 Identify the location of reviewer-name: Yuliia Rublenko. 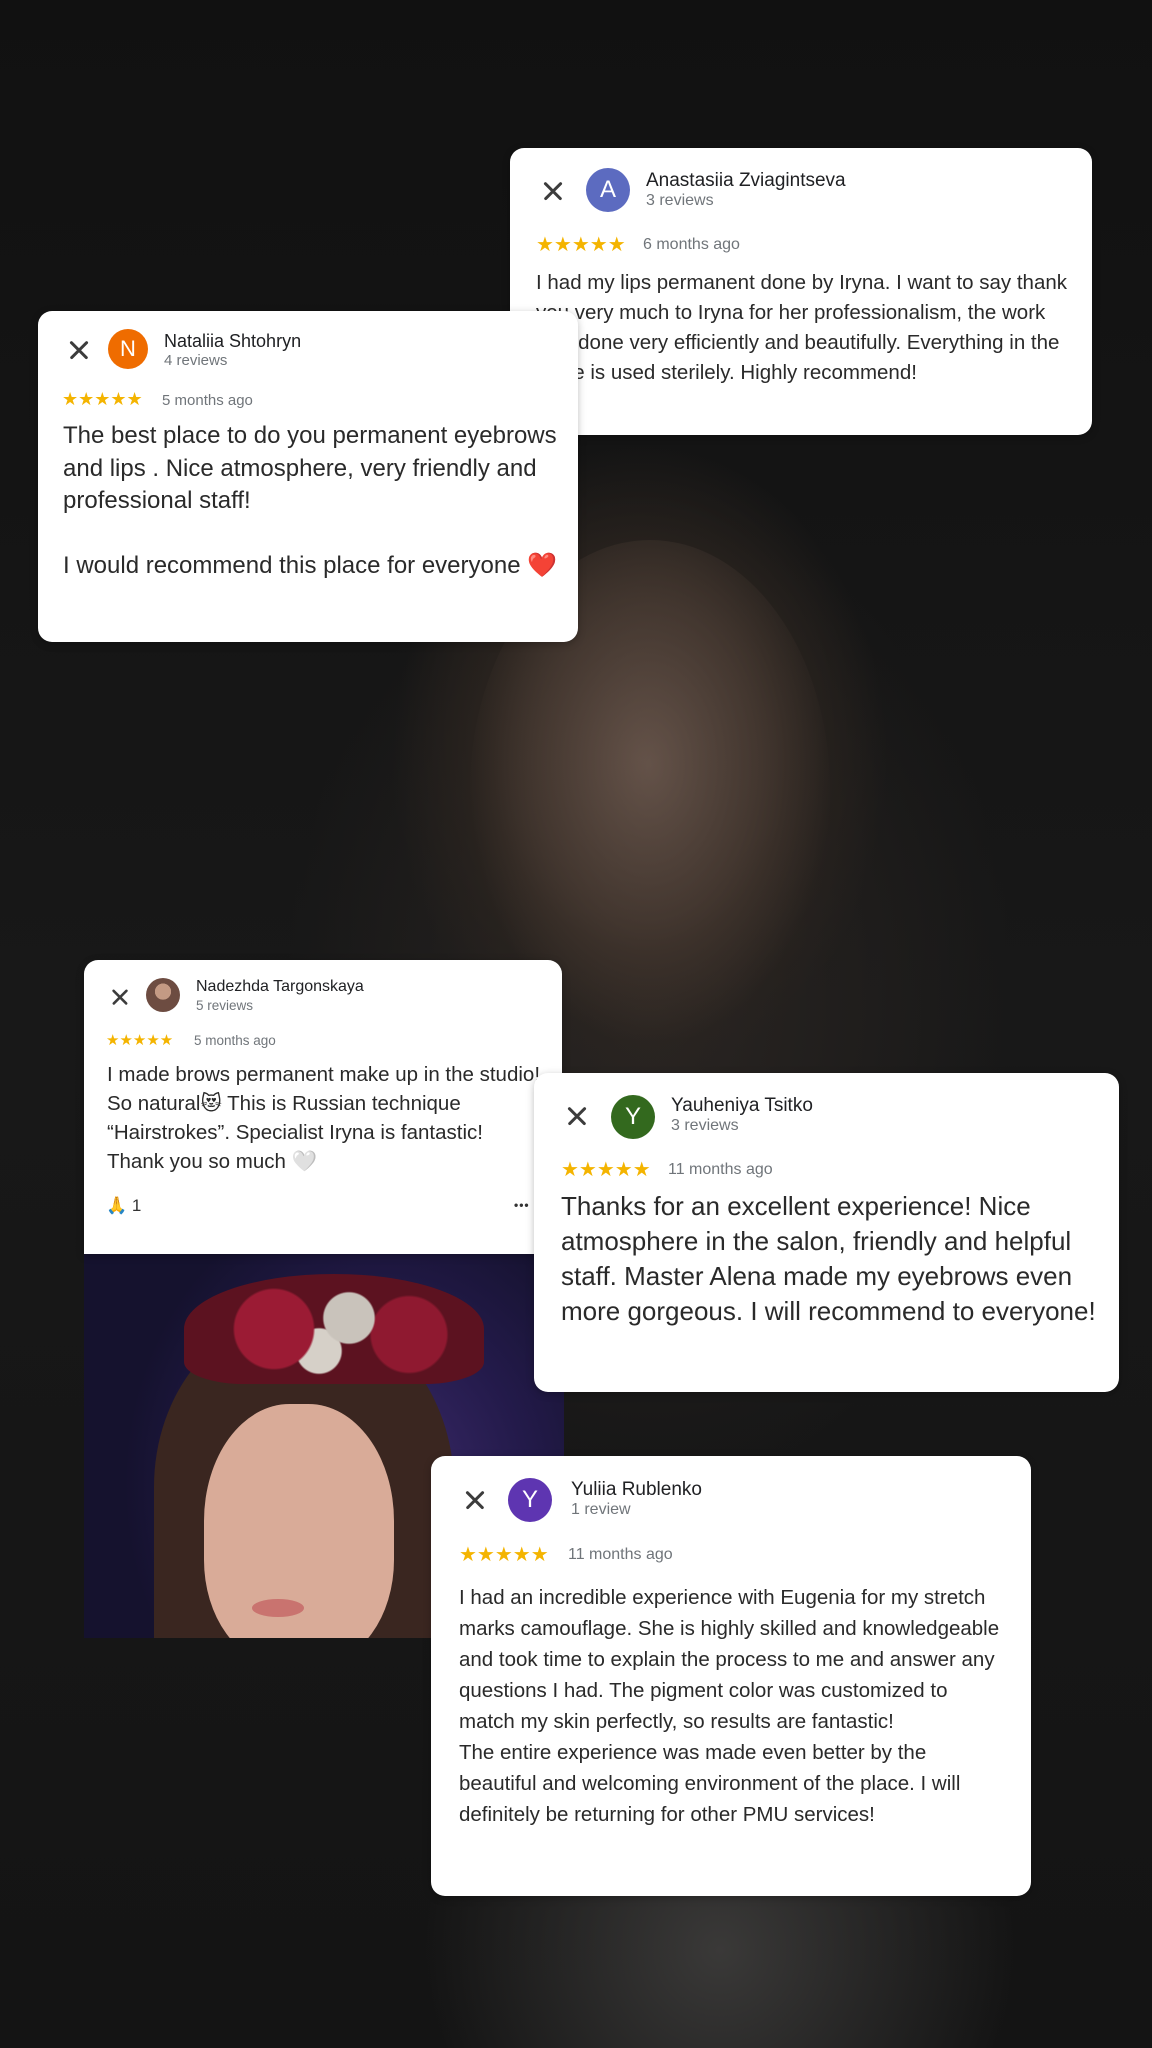
(636, 1490).